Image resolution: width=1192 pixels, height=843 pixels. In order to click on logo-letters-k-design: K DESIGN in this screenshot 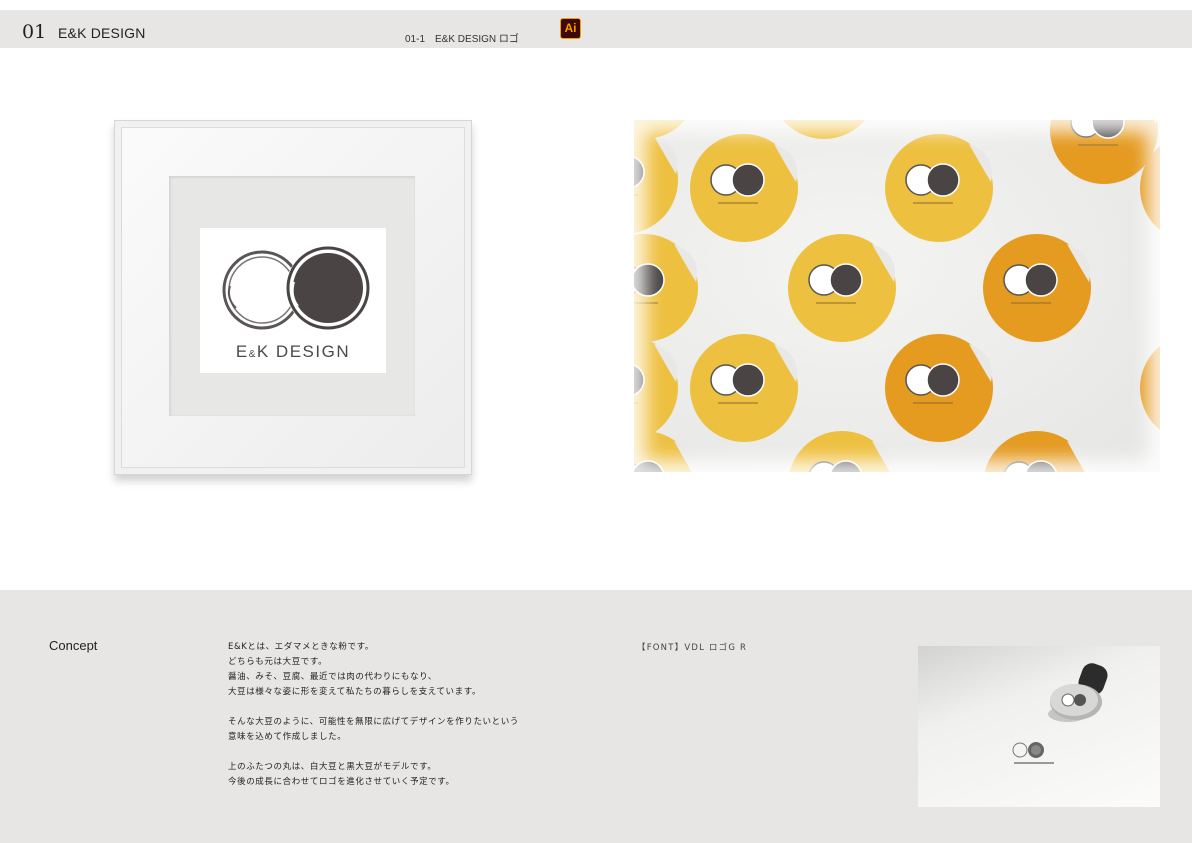, I will do `click(303, 351)`.